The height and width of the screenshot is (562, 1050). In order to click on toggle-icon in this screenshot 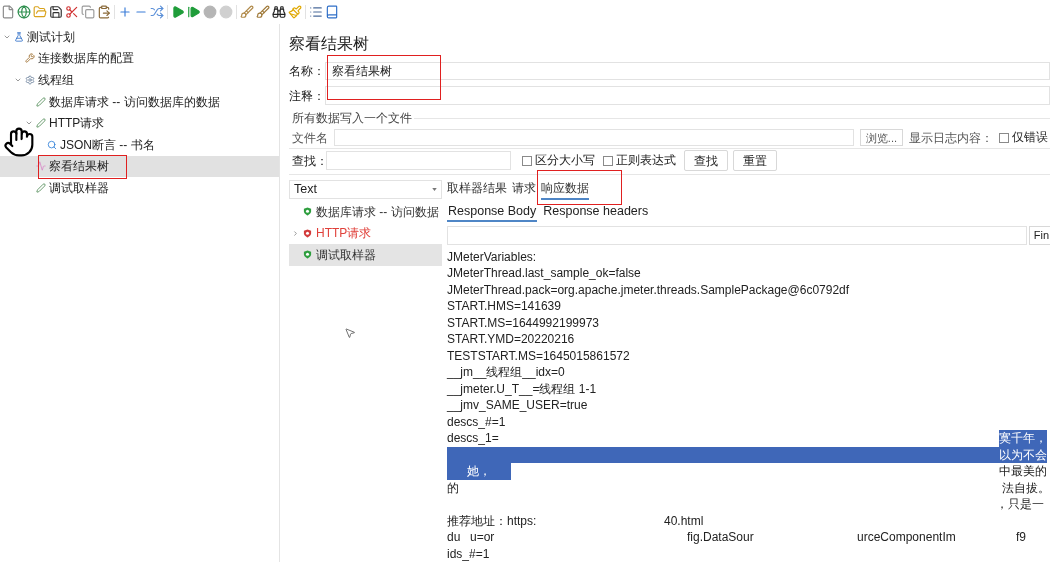, I will do `click(157, 12)`.